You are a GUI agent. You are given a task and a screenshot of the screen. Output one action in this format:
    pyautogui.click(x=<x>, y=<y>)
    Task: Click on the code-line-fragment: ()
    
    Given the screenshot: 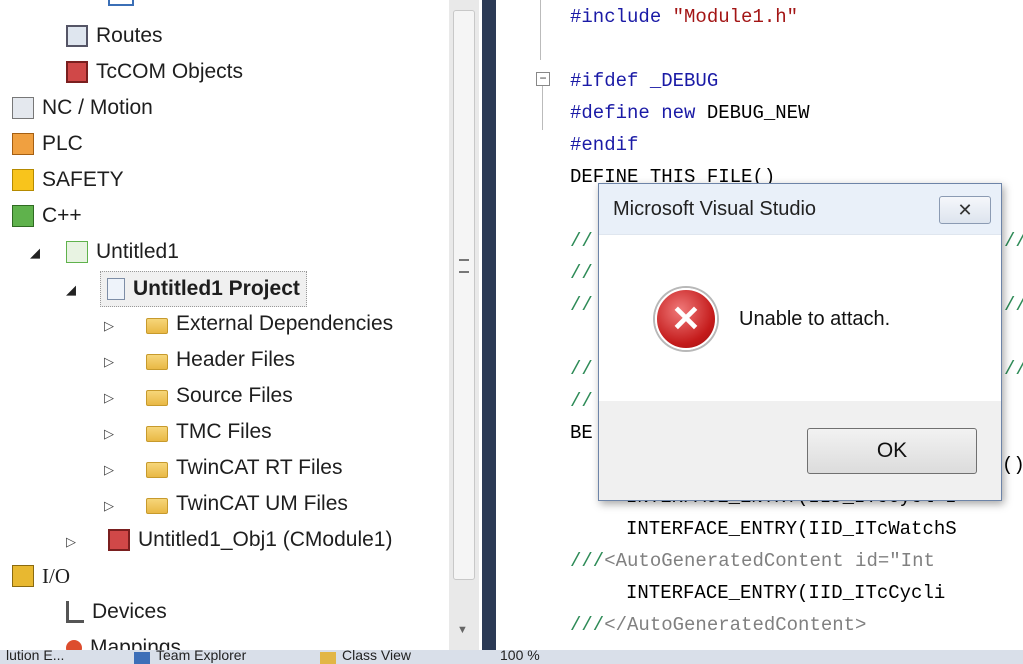 What is the action you would take?
    pyautogui.click(x=1012, y=465)
    